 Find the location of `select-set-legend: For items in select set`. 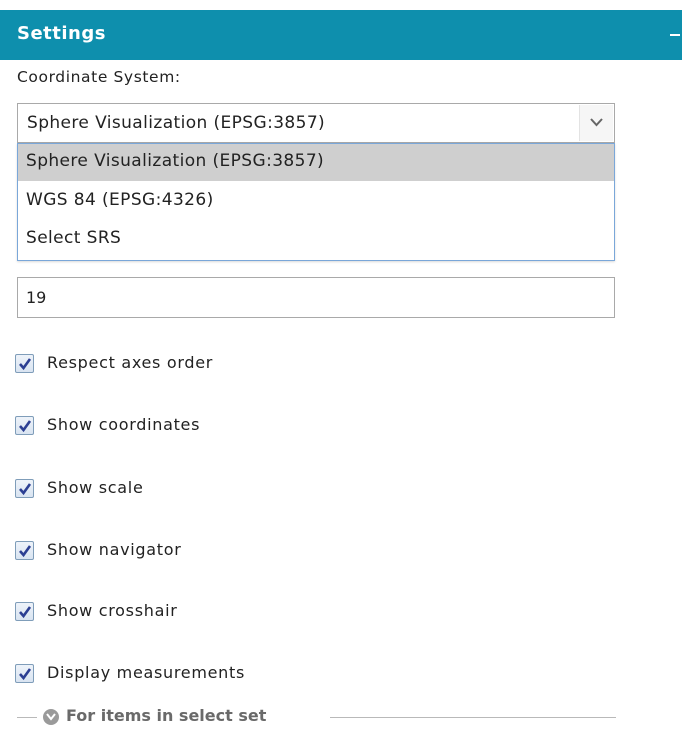

select-set-legend: For items in select set is located at coordinates (166, 715).